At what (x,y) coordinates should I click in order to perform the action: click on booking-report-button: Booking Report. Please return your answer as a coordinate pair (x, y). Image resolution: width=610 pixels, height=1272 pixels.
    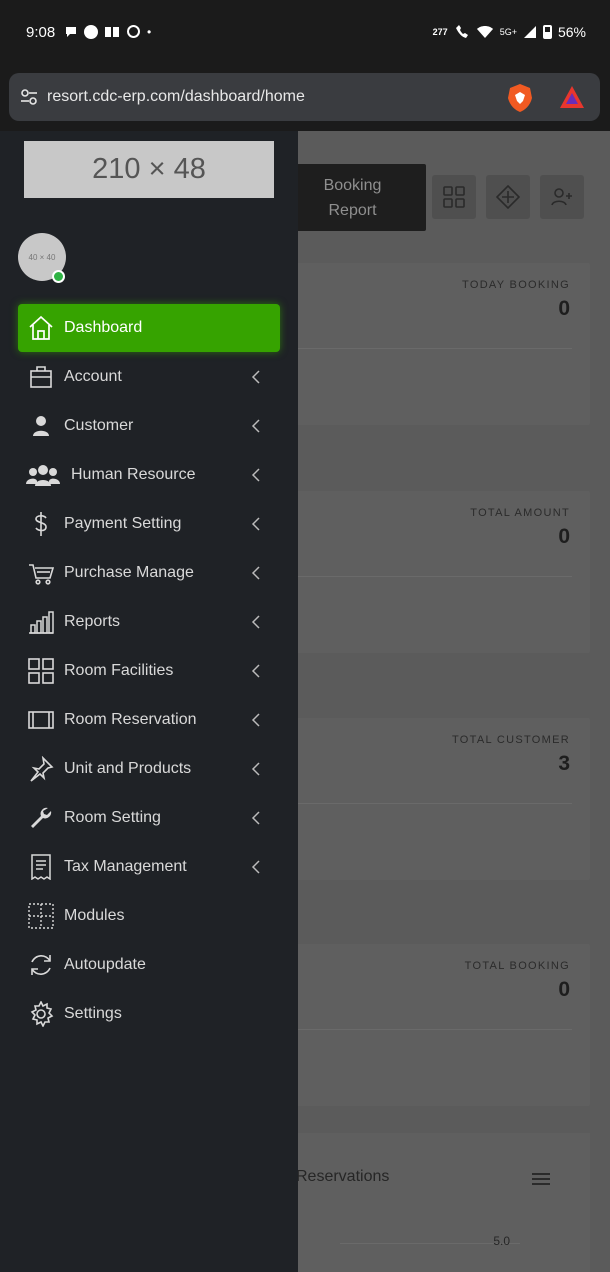
    Looking at the image, I should click on (352, 197).